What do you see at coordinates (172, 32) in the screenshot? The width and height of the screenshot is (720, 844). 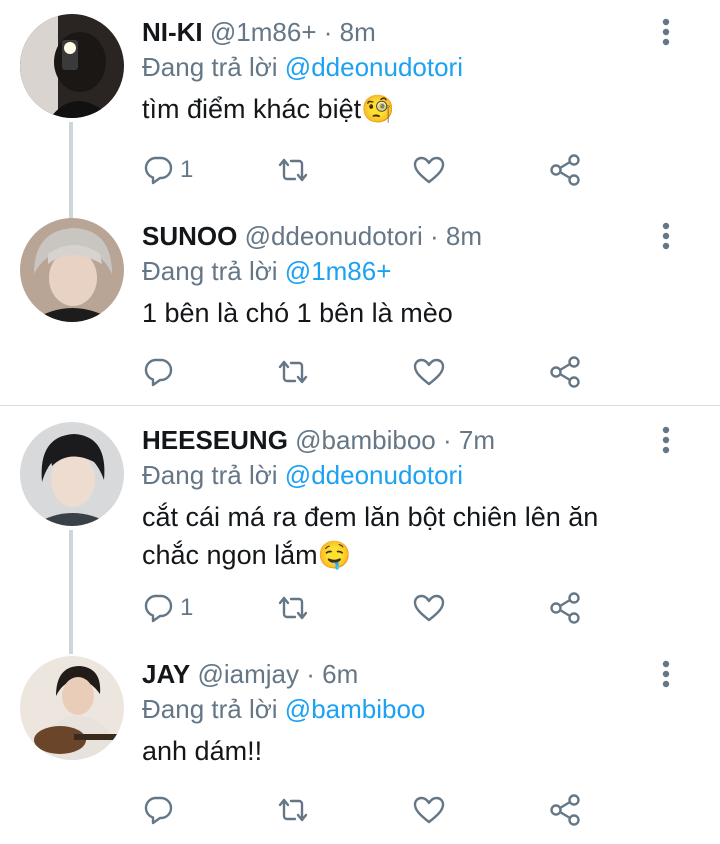 I see `display-name: NI-KI` at bounding box center [172, 32].